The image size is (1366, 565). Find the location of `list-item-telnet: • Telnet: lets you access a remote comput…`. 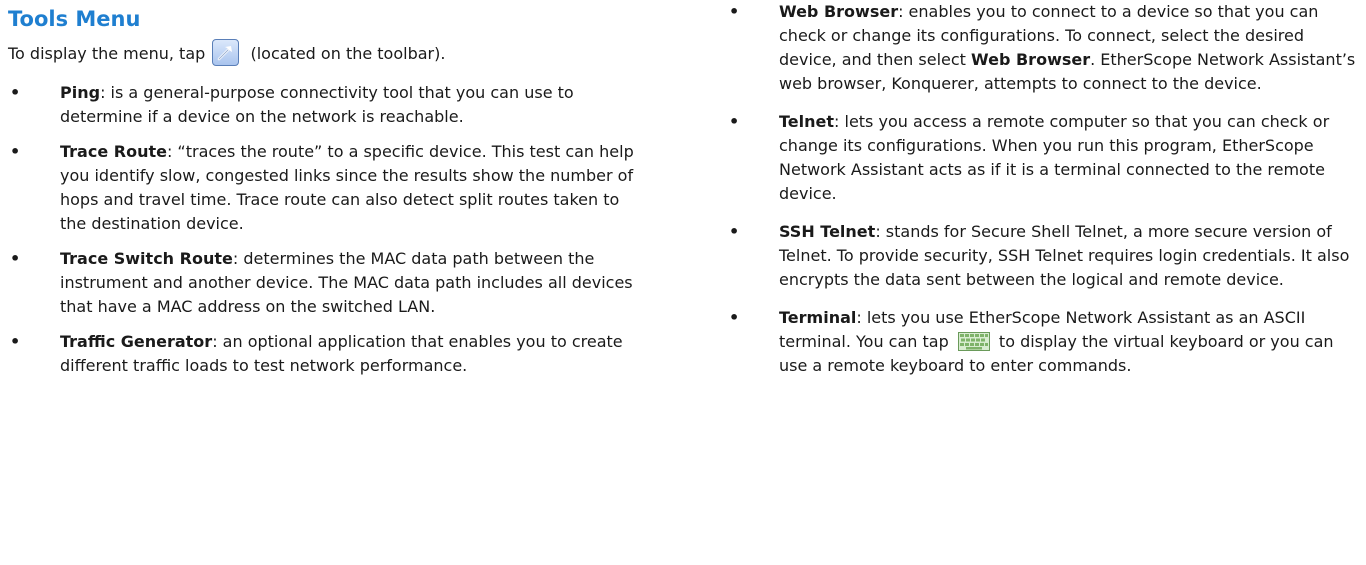

list-item-telnet: • Telnet: lets you access a remote comput… is located at coordinates (1042, 158).